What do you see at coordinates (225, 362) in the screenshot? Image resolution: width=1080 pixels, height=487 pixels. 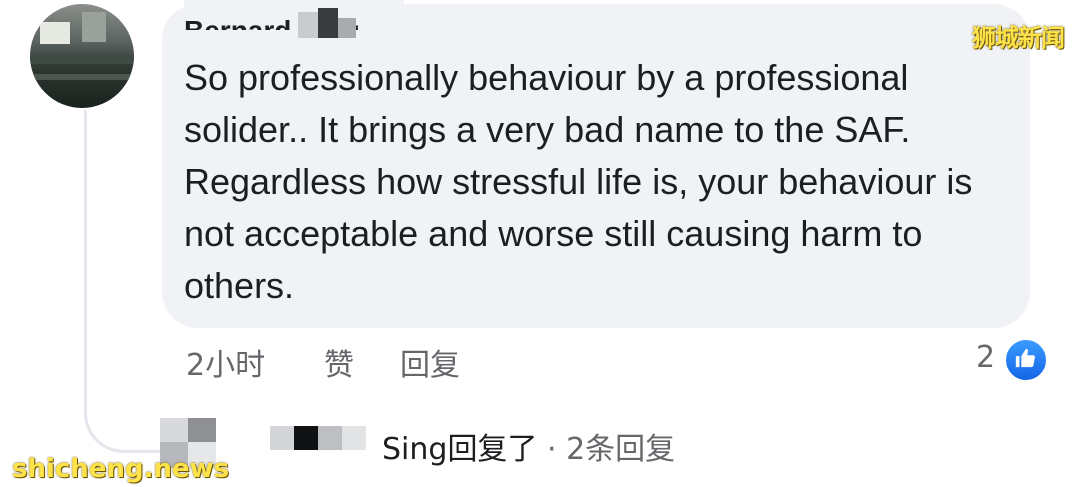 I see `comment-timestamp: 2小时` at bounding box center [225, 362].